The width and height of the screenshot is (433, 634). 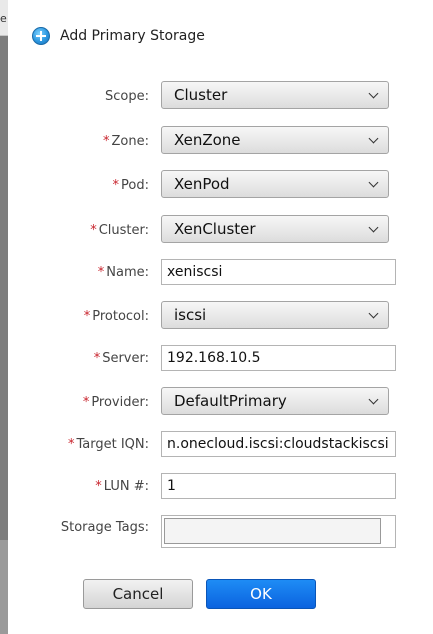 I want to click on ok-button: OK, so click(x=261, y=594).